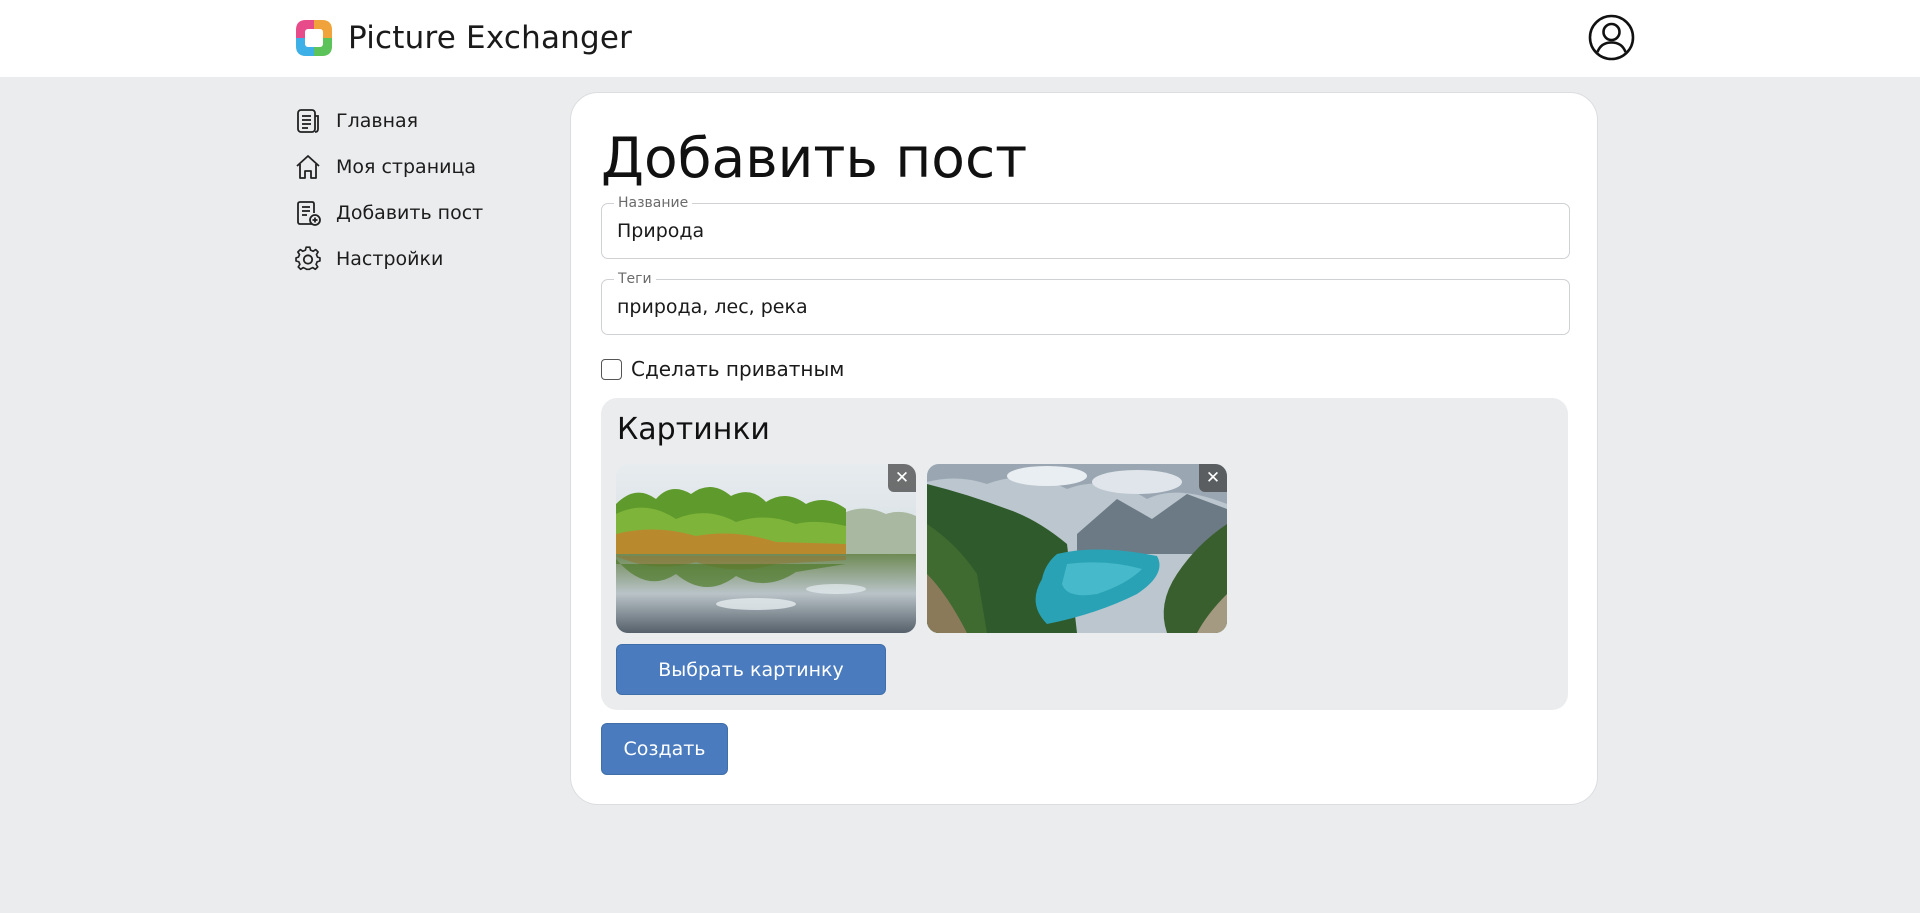  What do you see at coordinates (390, 259) in the screenshot?
I see `sidebar-item-label: Настройки` at bounding box center [390, 259].